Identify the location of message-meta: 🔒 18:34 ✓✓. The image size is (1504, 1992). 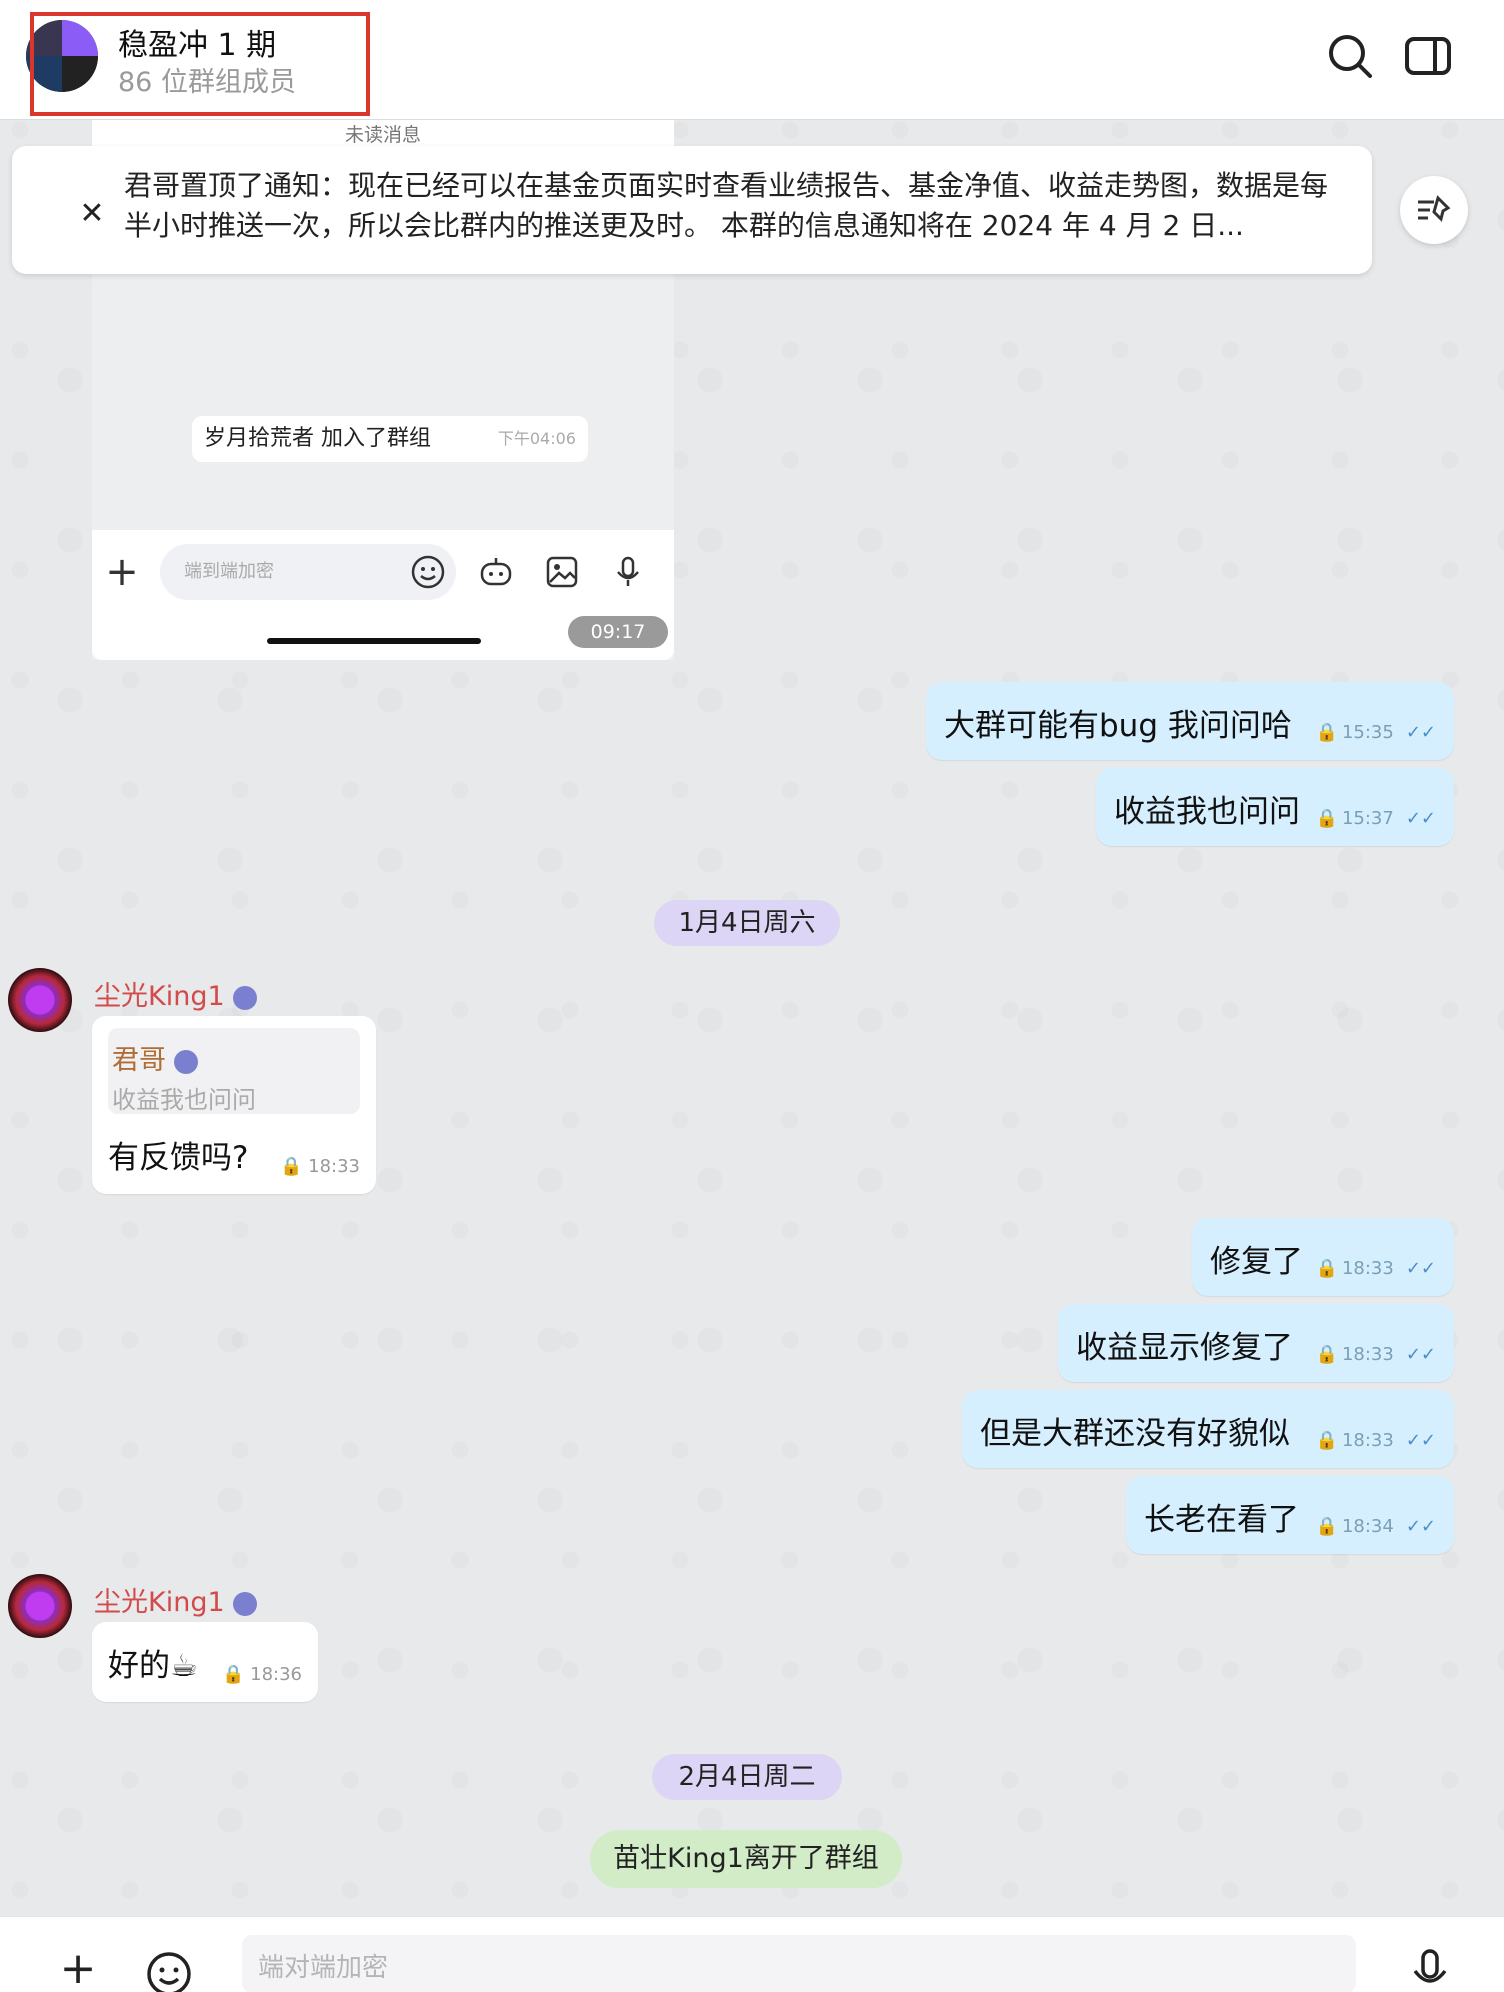
(1375, 1526).